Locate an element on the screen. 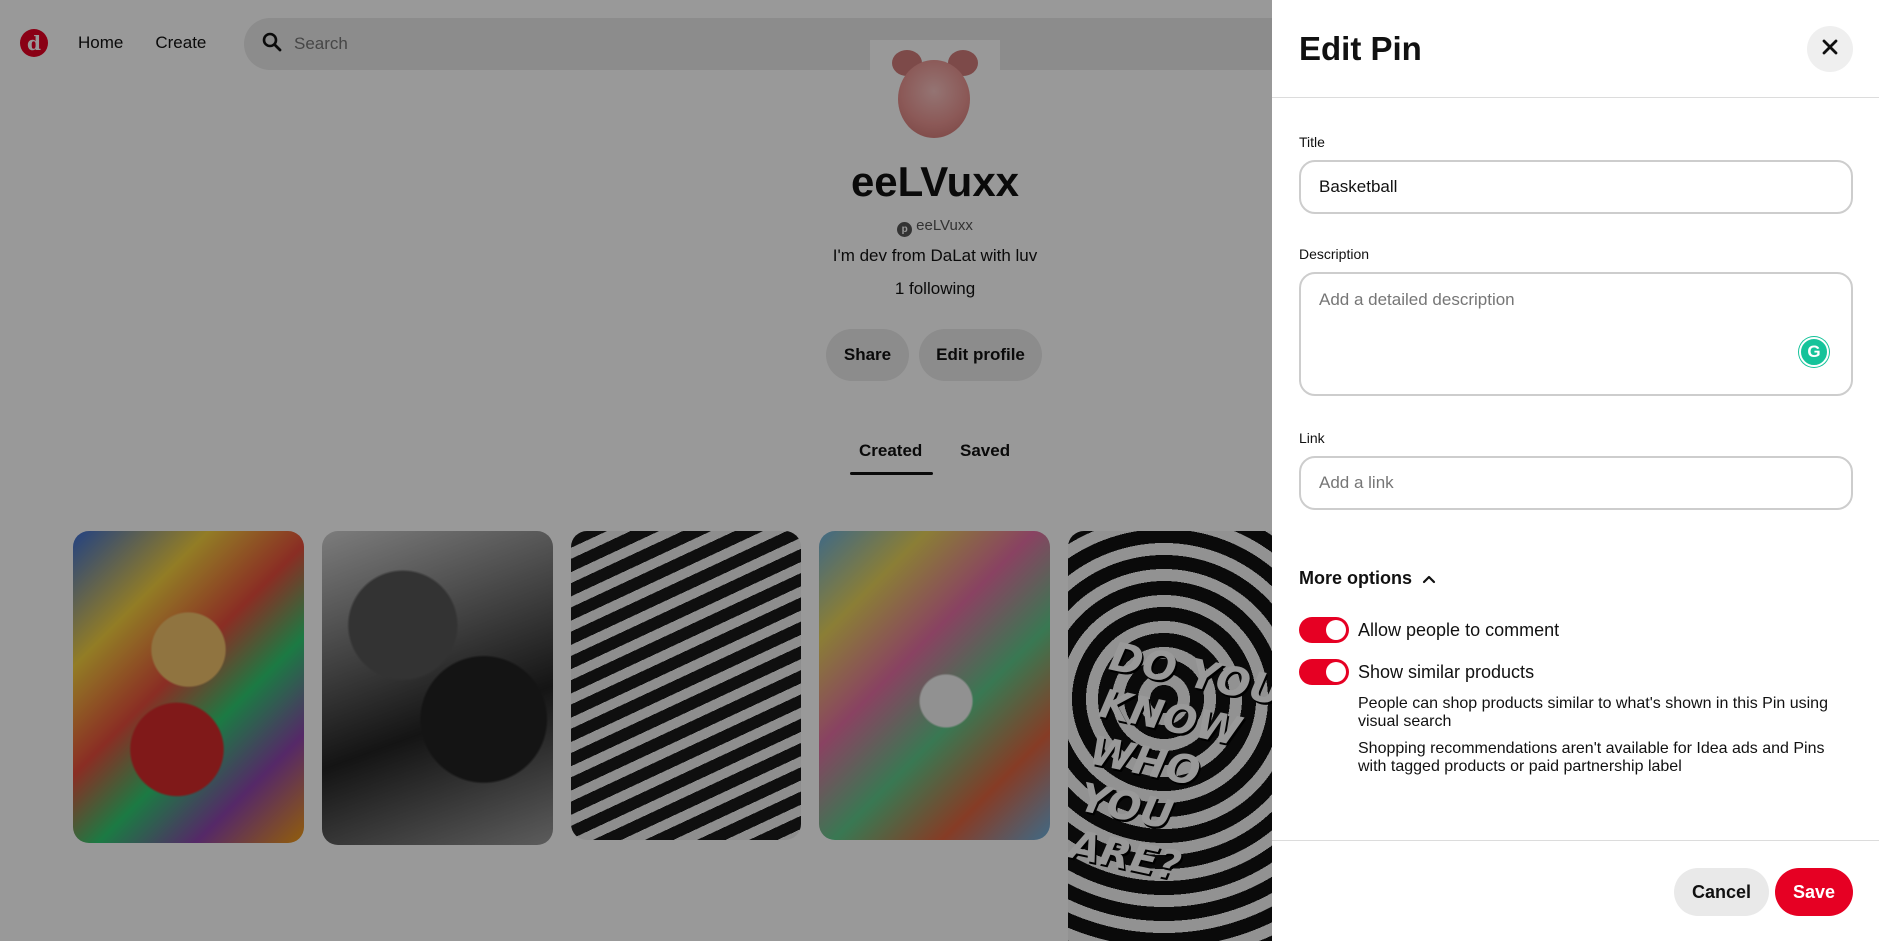 Image resolution: width=1879 pixels, height=941 pixels. similar-products-row: Show similar products is located at coordinates (1416, 672).